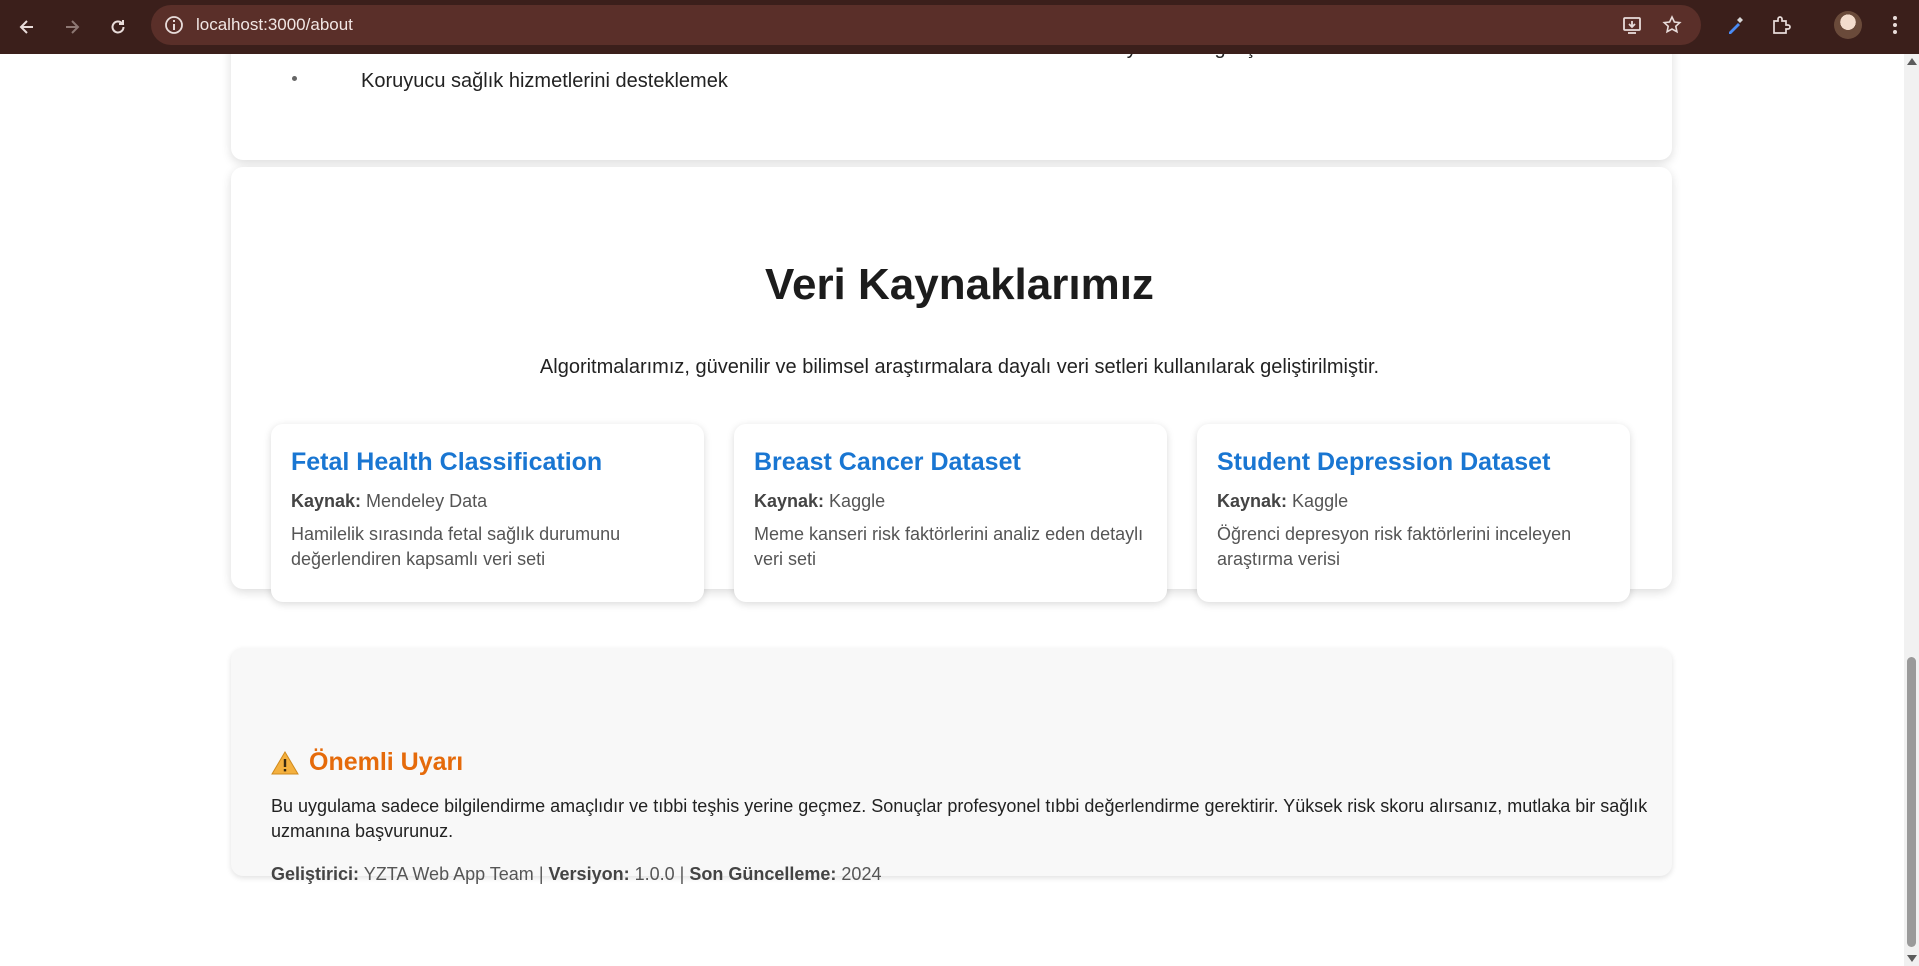 This screenshot has width=1919, height=966. I want to click on arrow-right-icon, so click(73, 27).